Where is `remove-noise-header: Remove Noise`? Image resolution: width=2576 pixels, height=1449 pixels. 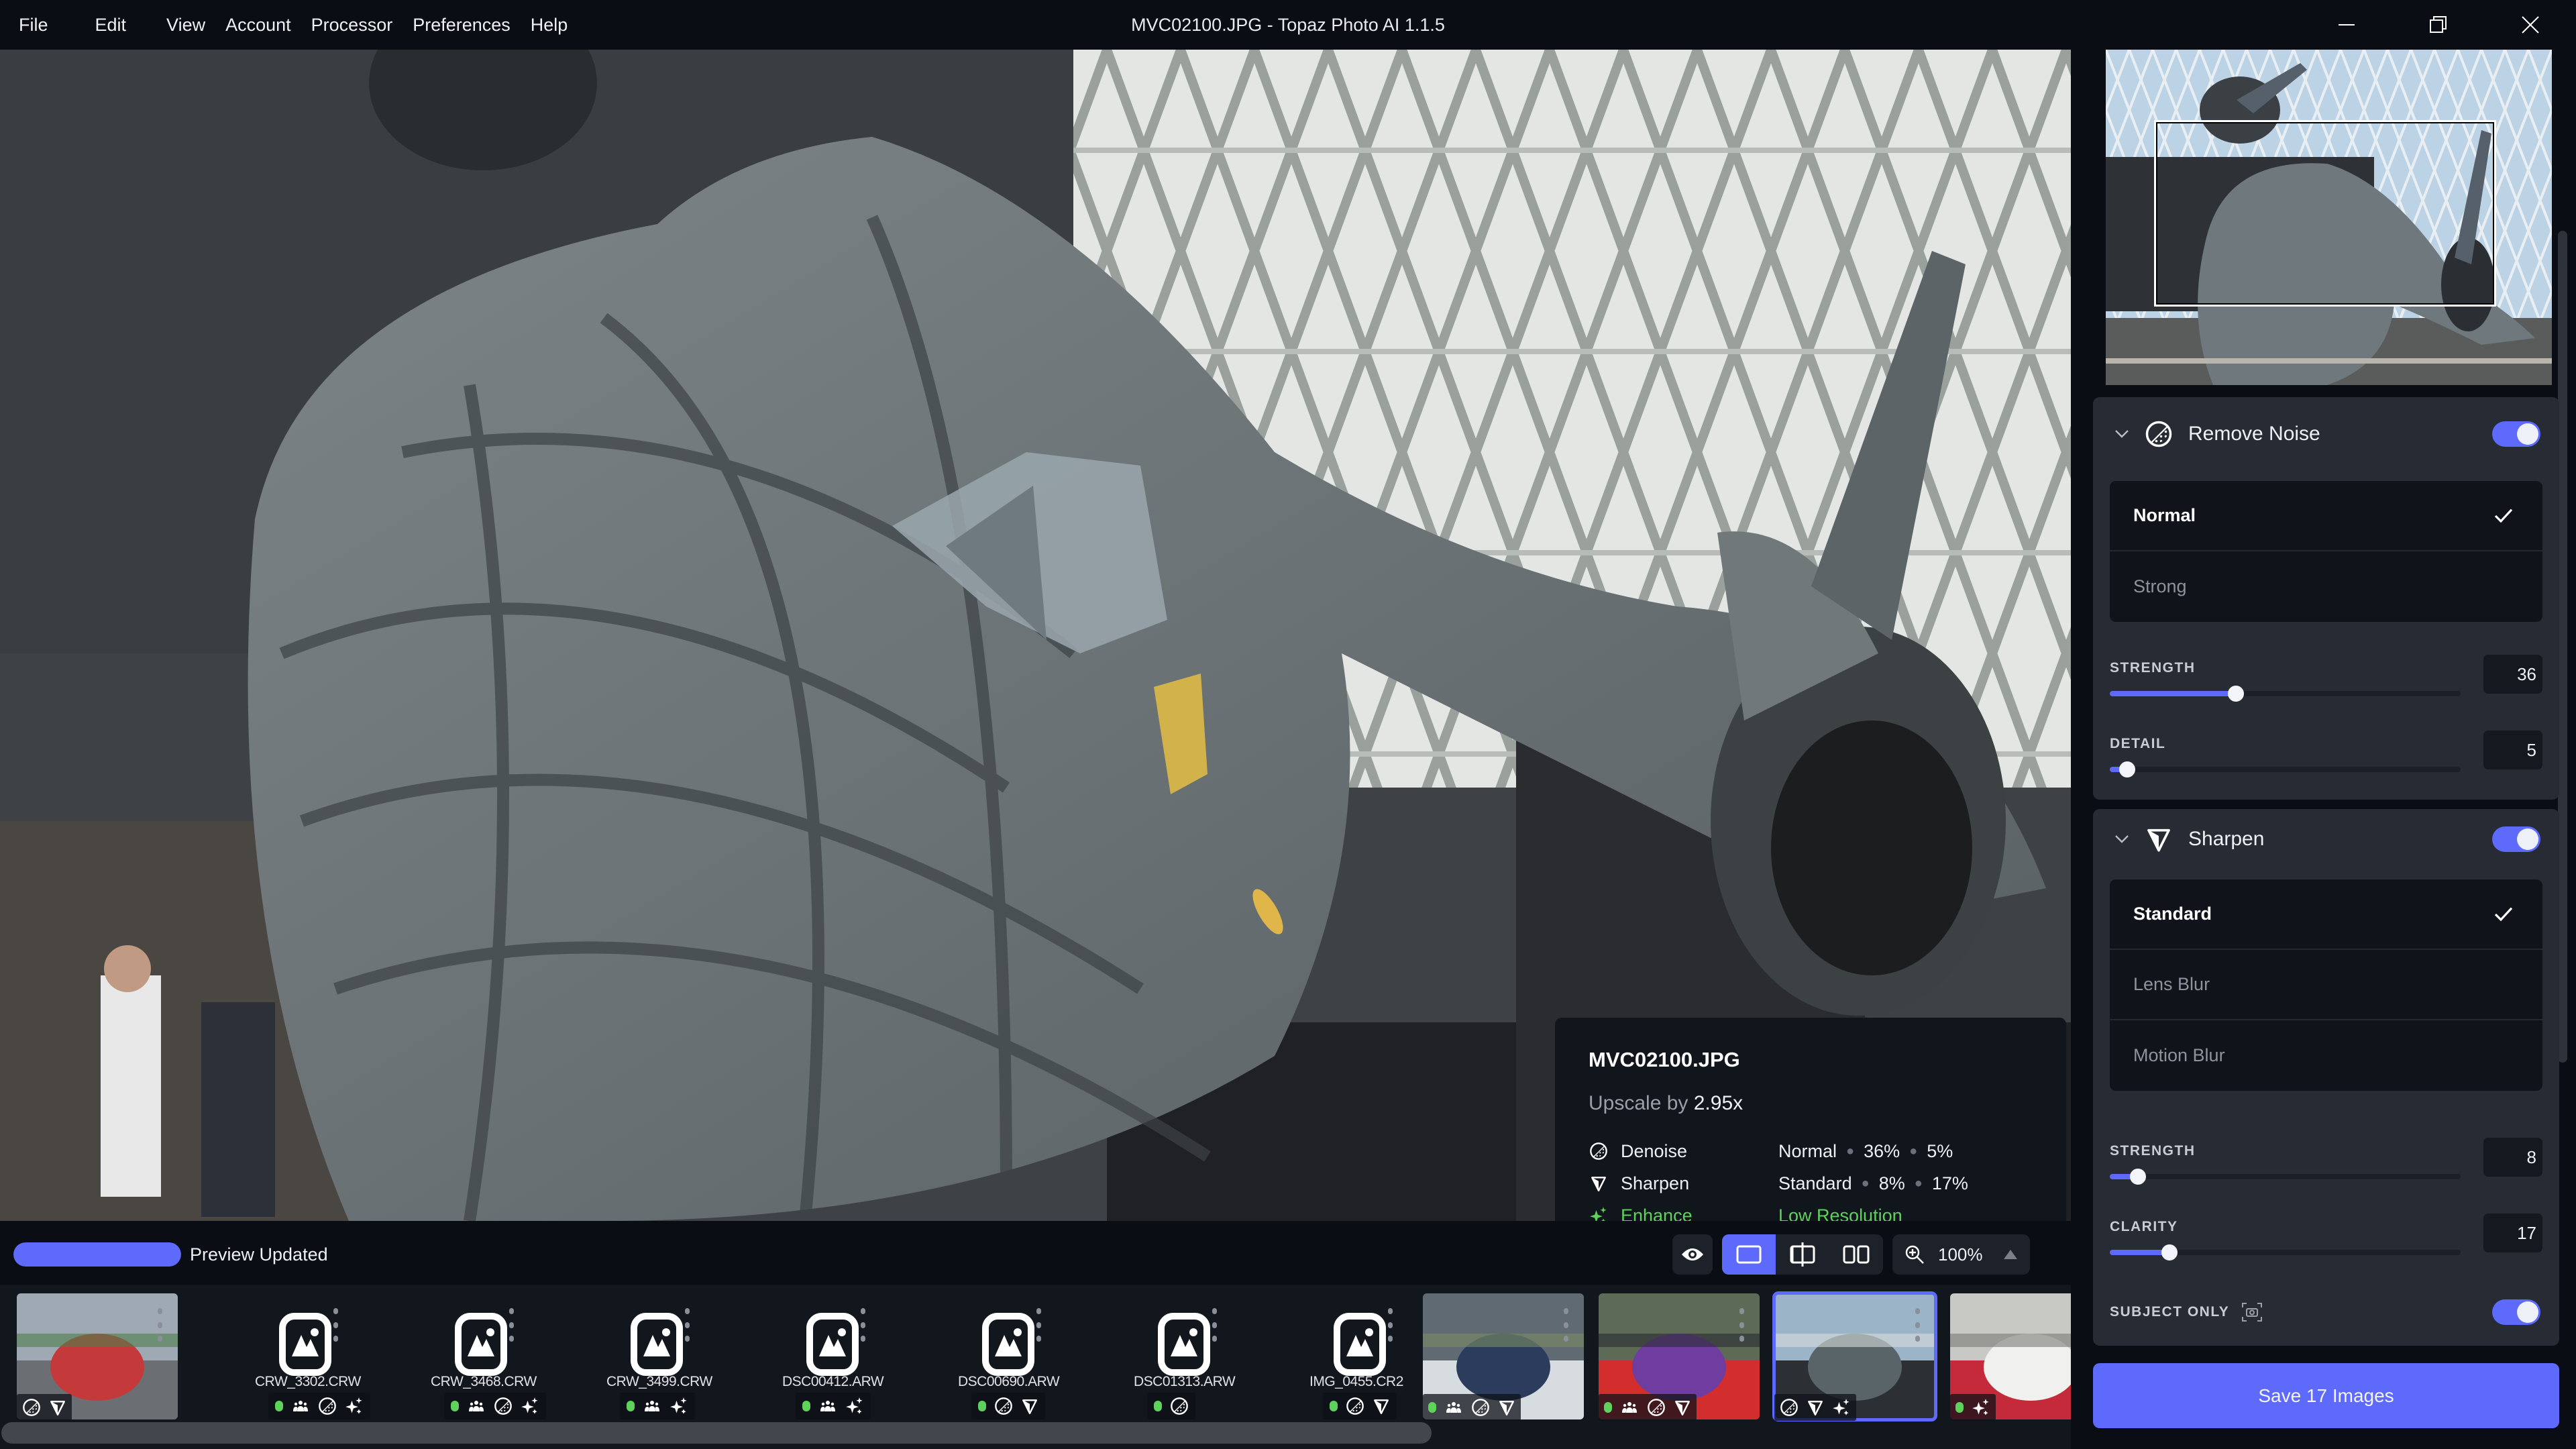 remove-noise-header: Remove Noise is located at coordinates (2326, 434).